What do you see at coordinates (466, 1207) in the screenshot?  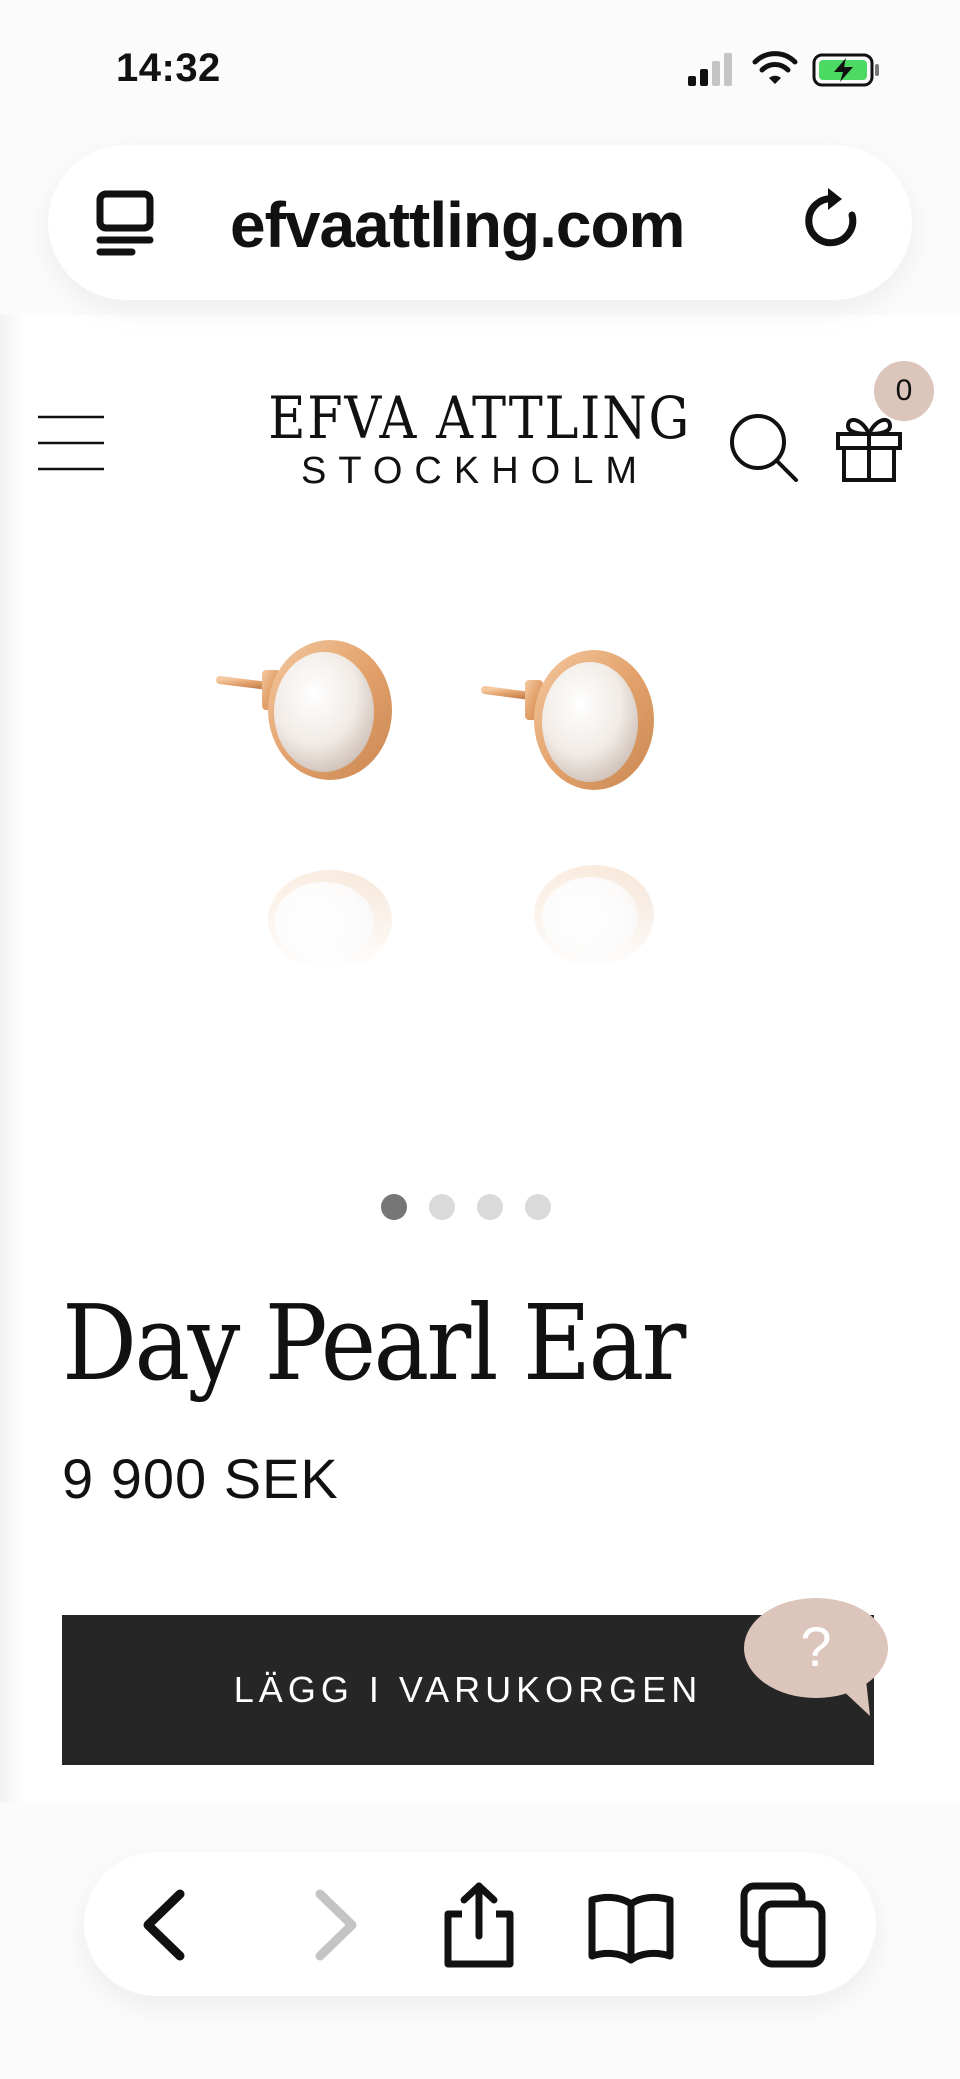 I see `image-carousel-dots` at bounding box center [466, 1207].